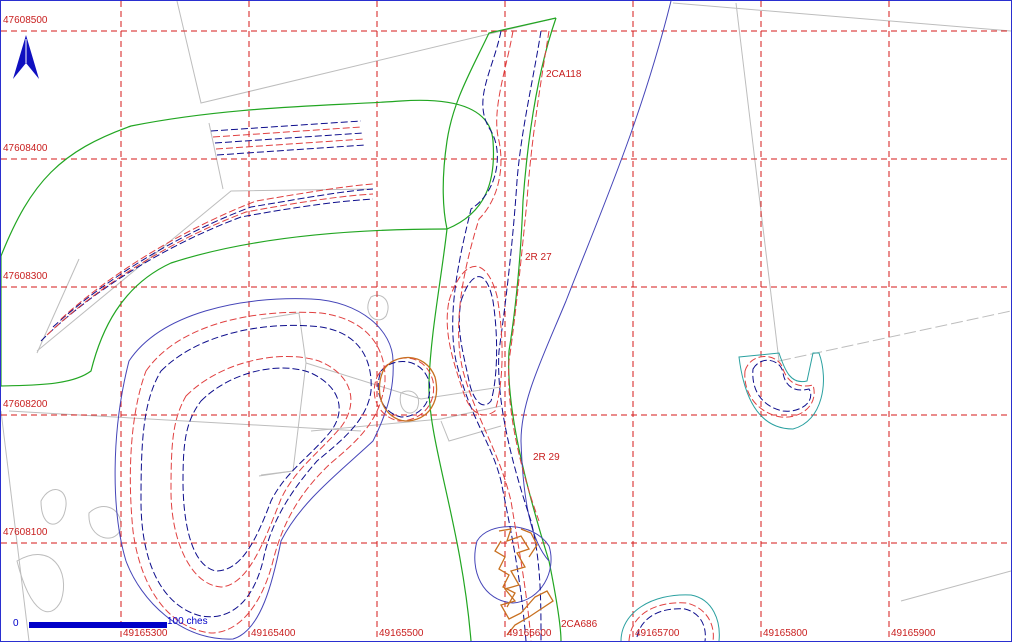 This screenshot has height=642, width=1012. I want to click on scale-fill, so click(98, 625).